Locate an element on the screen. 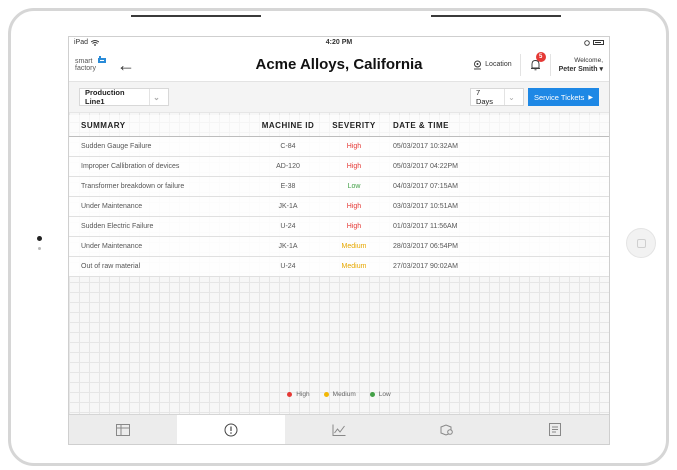  tab-reports is located at coordinates (555, 429).